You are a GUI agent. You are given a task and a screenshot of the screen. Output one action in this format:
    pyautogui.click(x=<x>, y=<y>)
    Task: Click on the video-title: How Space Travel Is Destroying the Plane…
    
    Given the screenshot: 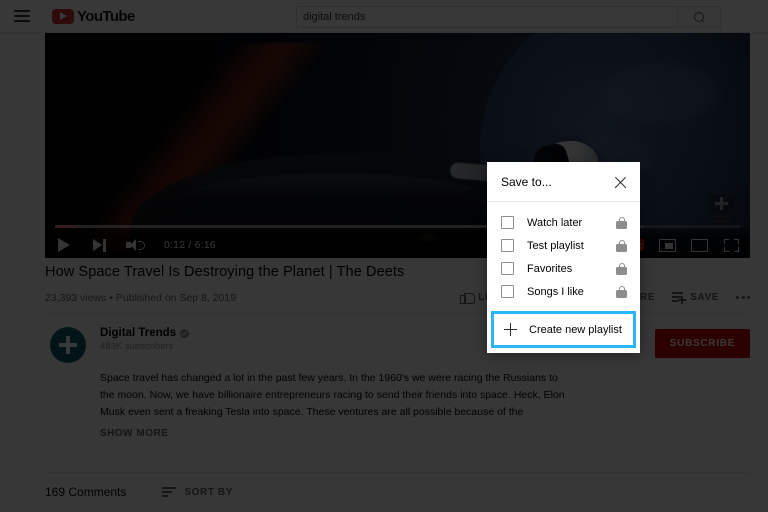 What is the action you would take?
    pyautogui.click(x=225, y=272)
    